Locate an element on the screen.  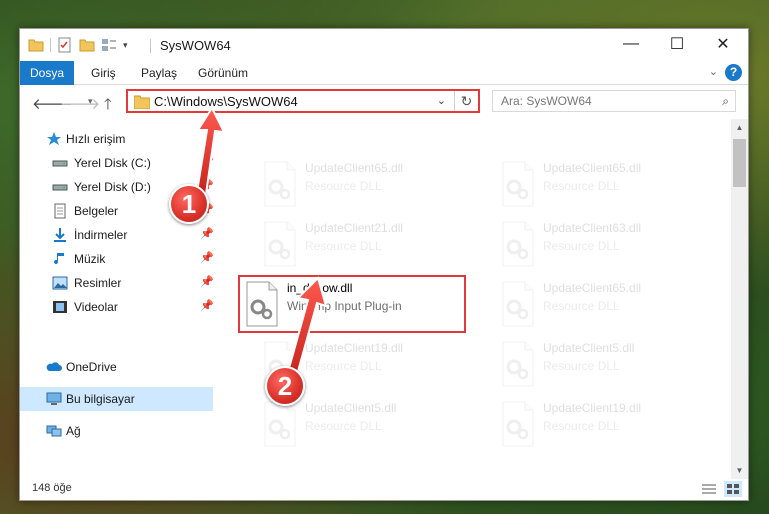
forward-arrow-icon: 🡒 is located at coordinates (80, 103).